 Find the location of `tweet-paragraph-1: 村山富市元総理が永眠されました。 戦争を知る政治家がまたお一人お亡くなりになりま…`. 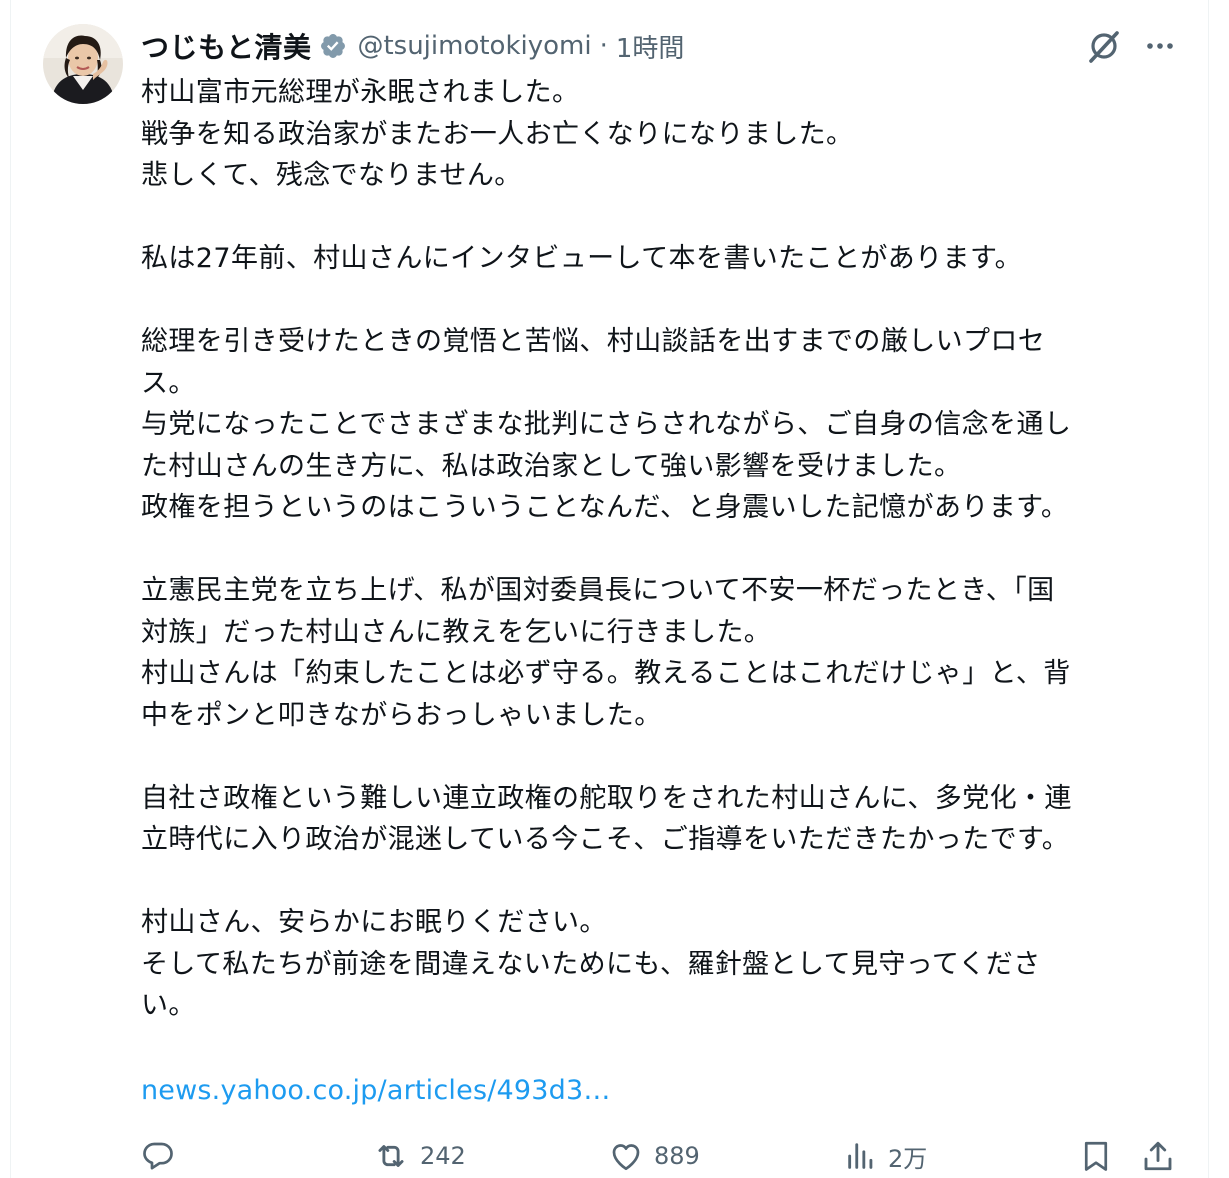

tweet-paragraph-1: 村山富市元総理が永眠されました。 戦争を知る政治家がまたお一人お亡くなりになりま… is located at coordinates (497, 134).